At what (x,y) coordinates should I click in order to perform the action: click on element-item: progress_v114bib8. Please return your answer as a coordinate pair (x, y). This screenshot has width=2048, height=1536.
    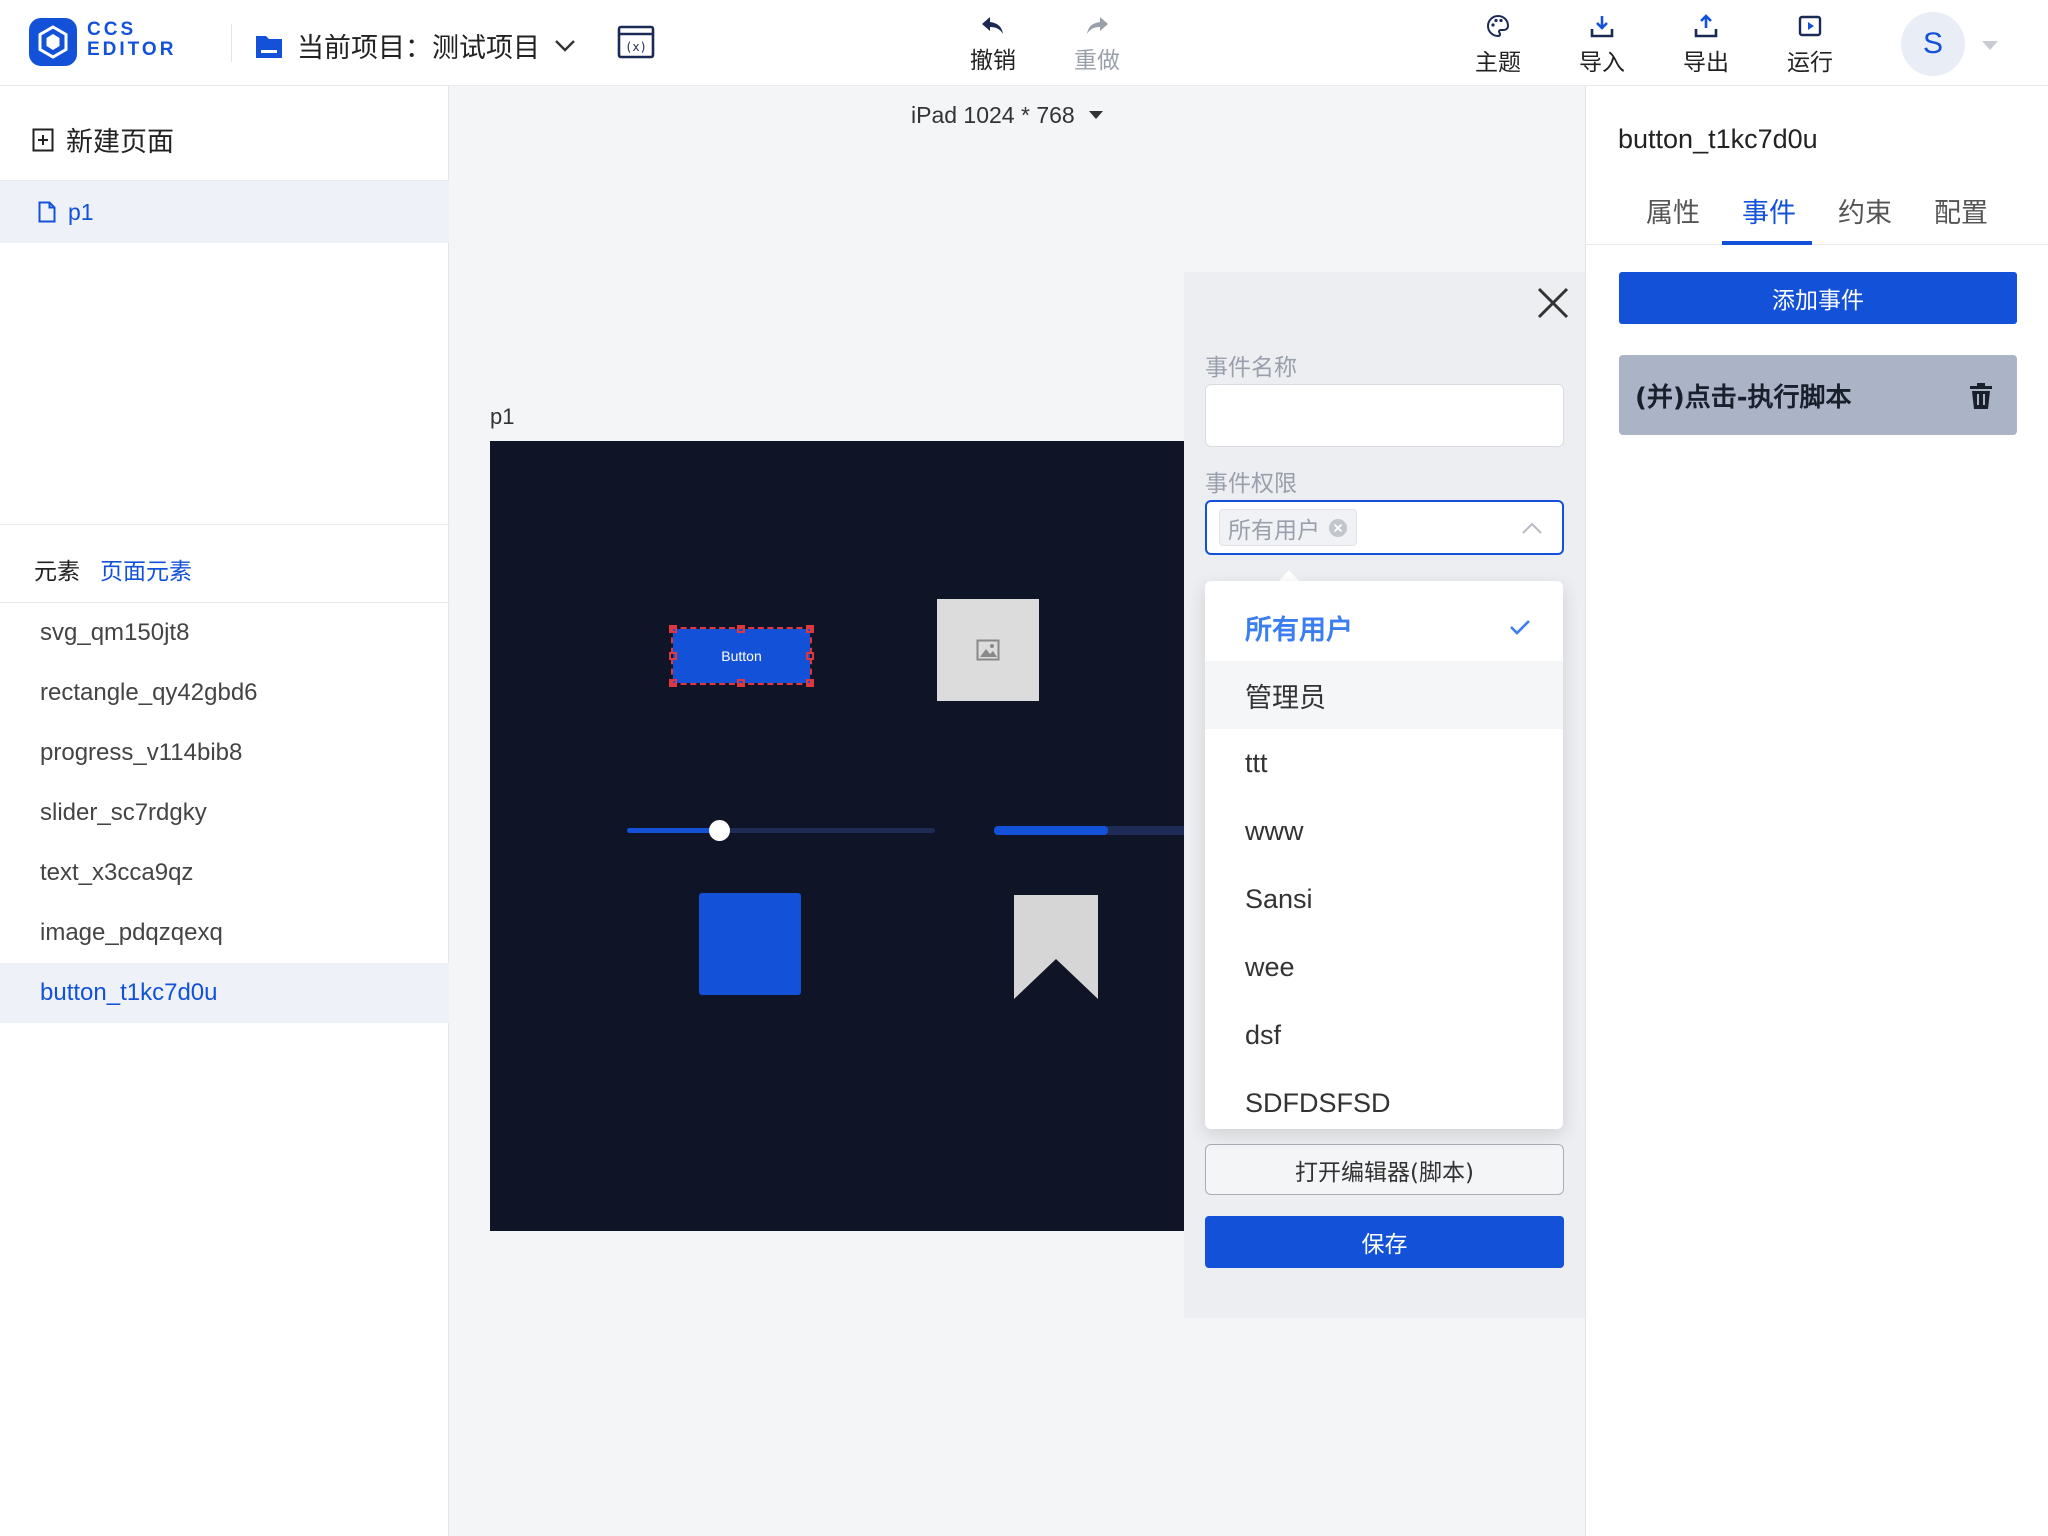
    Looking at the image, I should click on (224, 753).